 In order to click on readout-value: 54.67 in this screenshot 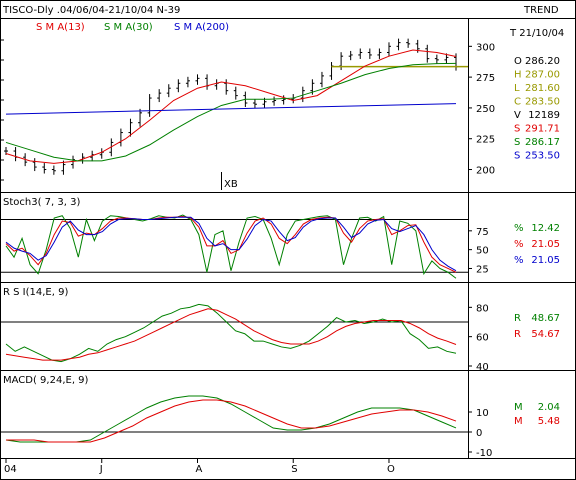, I will do `click(545, 334)`.